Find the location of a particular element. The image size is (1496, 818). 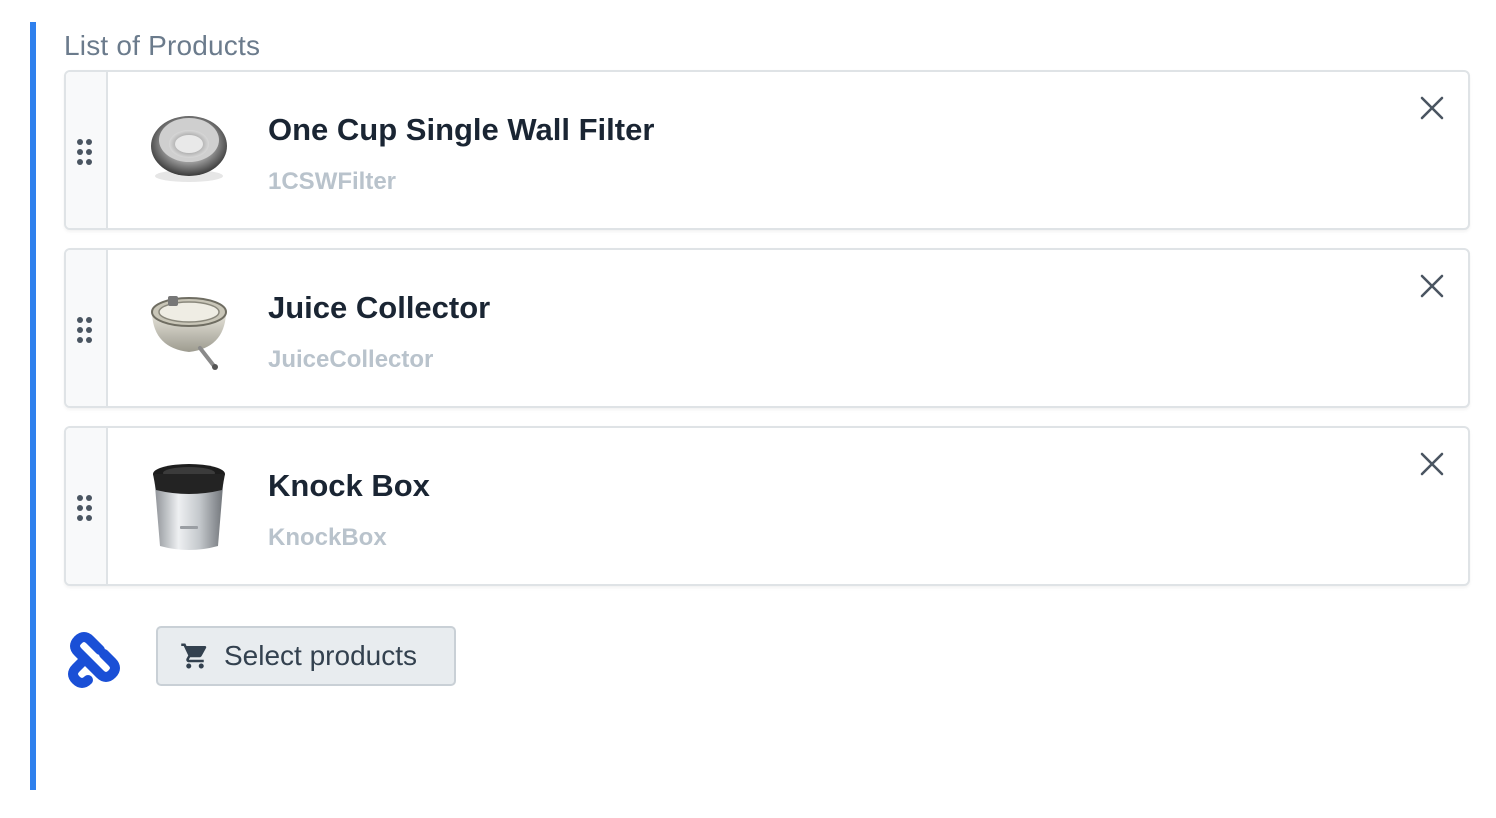

product-name: One Cup Single Wall Filter is located at coordinates (461, 129).